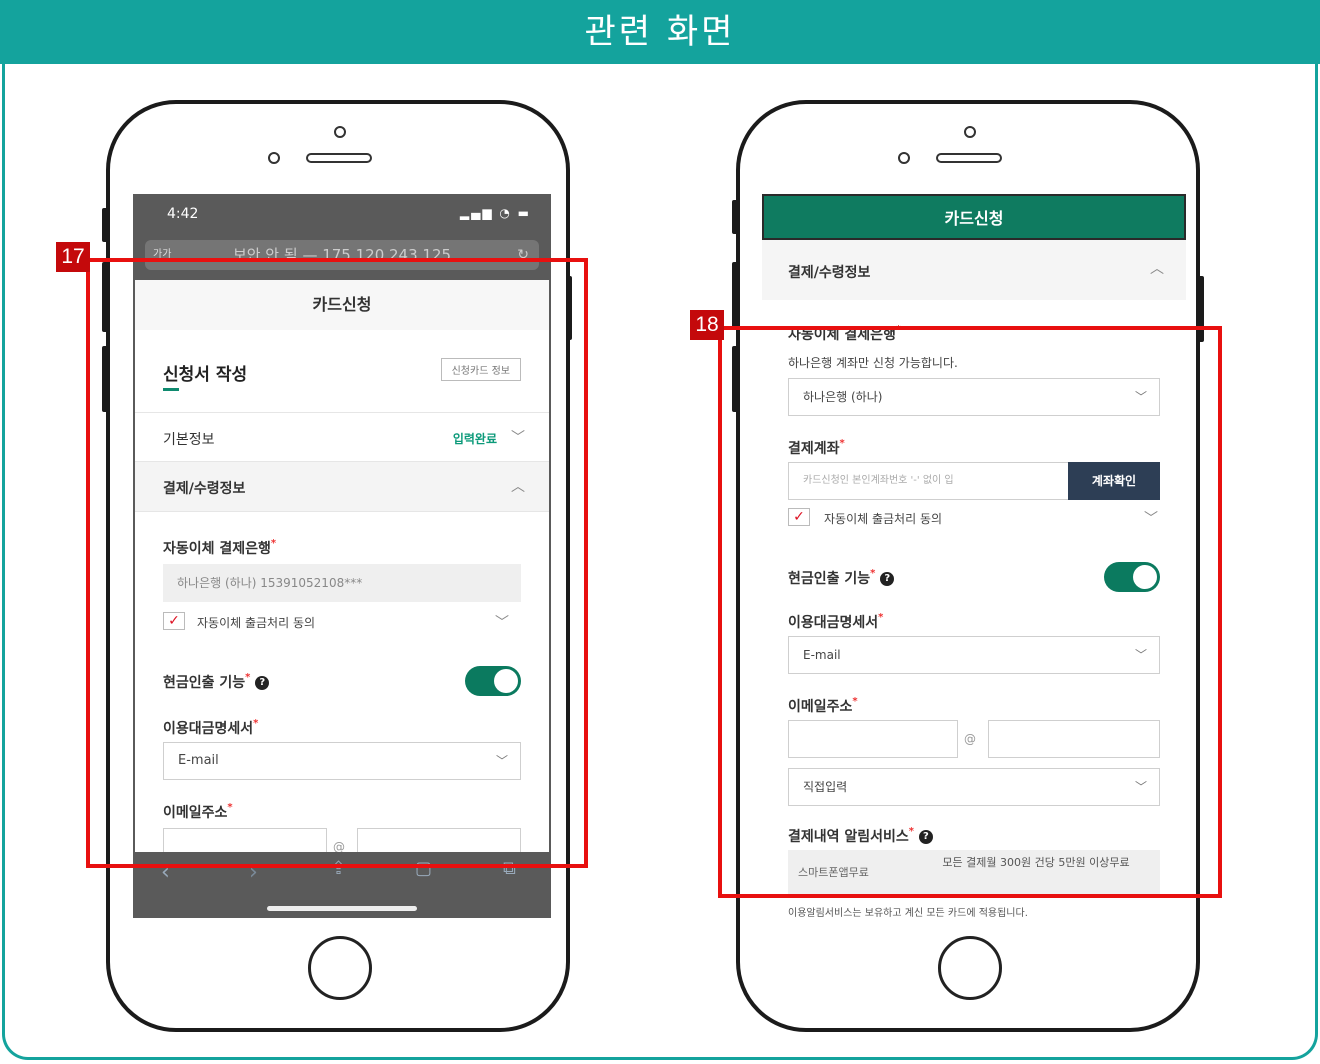 The image size is (1320, 1064). Describe the element at coordinates (342, 908) in the screenshot. I see `home-indicator` at that location.